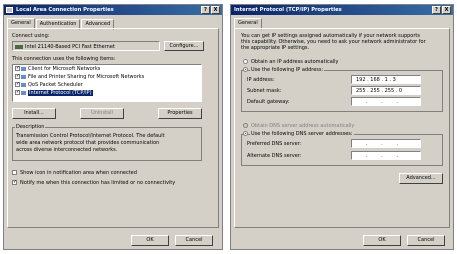 The height and width of the screenshot is (254, 457). I want to click on qos-checkbox: ✓, so click(17, 84).